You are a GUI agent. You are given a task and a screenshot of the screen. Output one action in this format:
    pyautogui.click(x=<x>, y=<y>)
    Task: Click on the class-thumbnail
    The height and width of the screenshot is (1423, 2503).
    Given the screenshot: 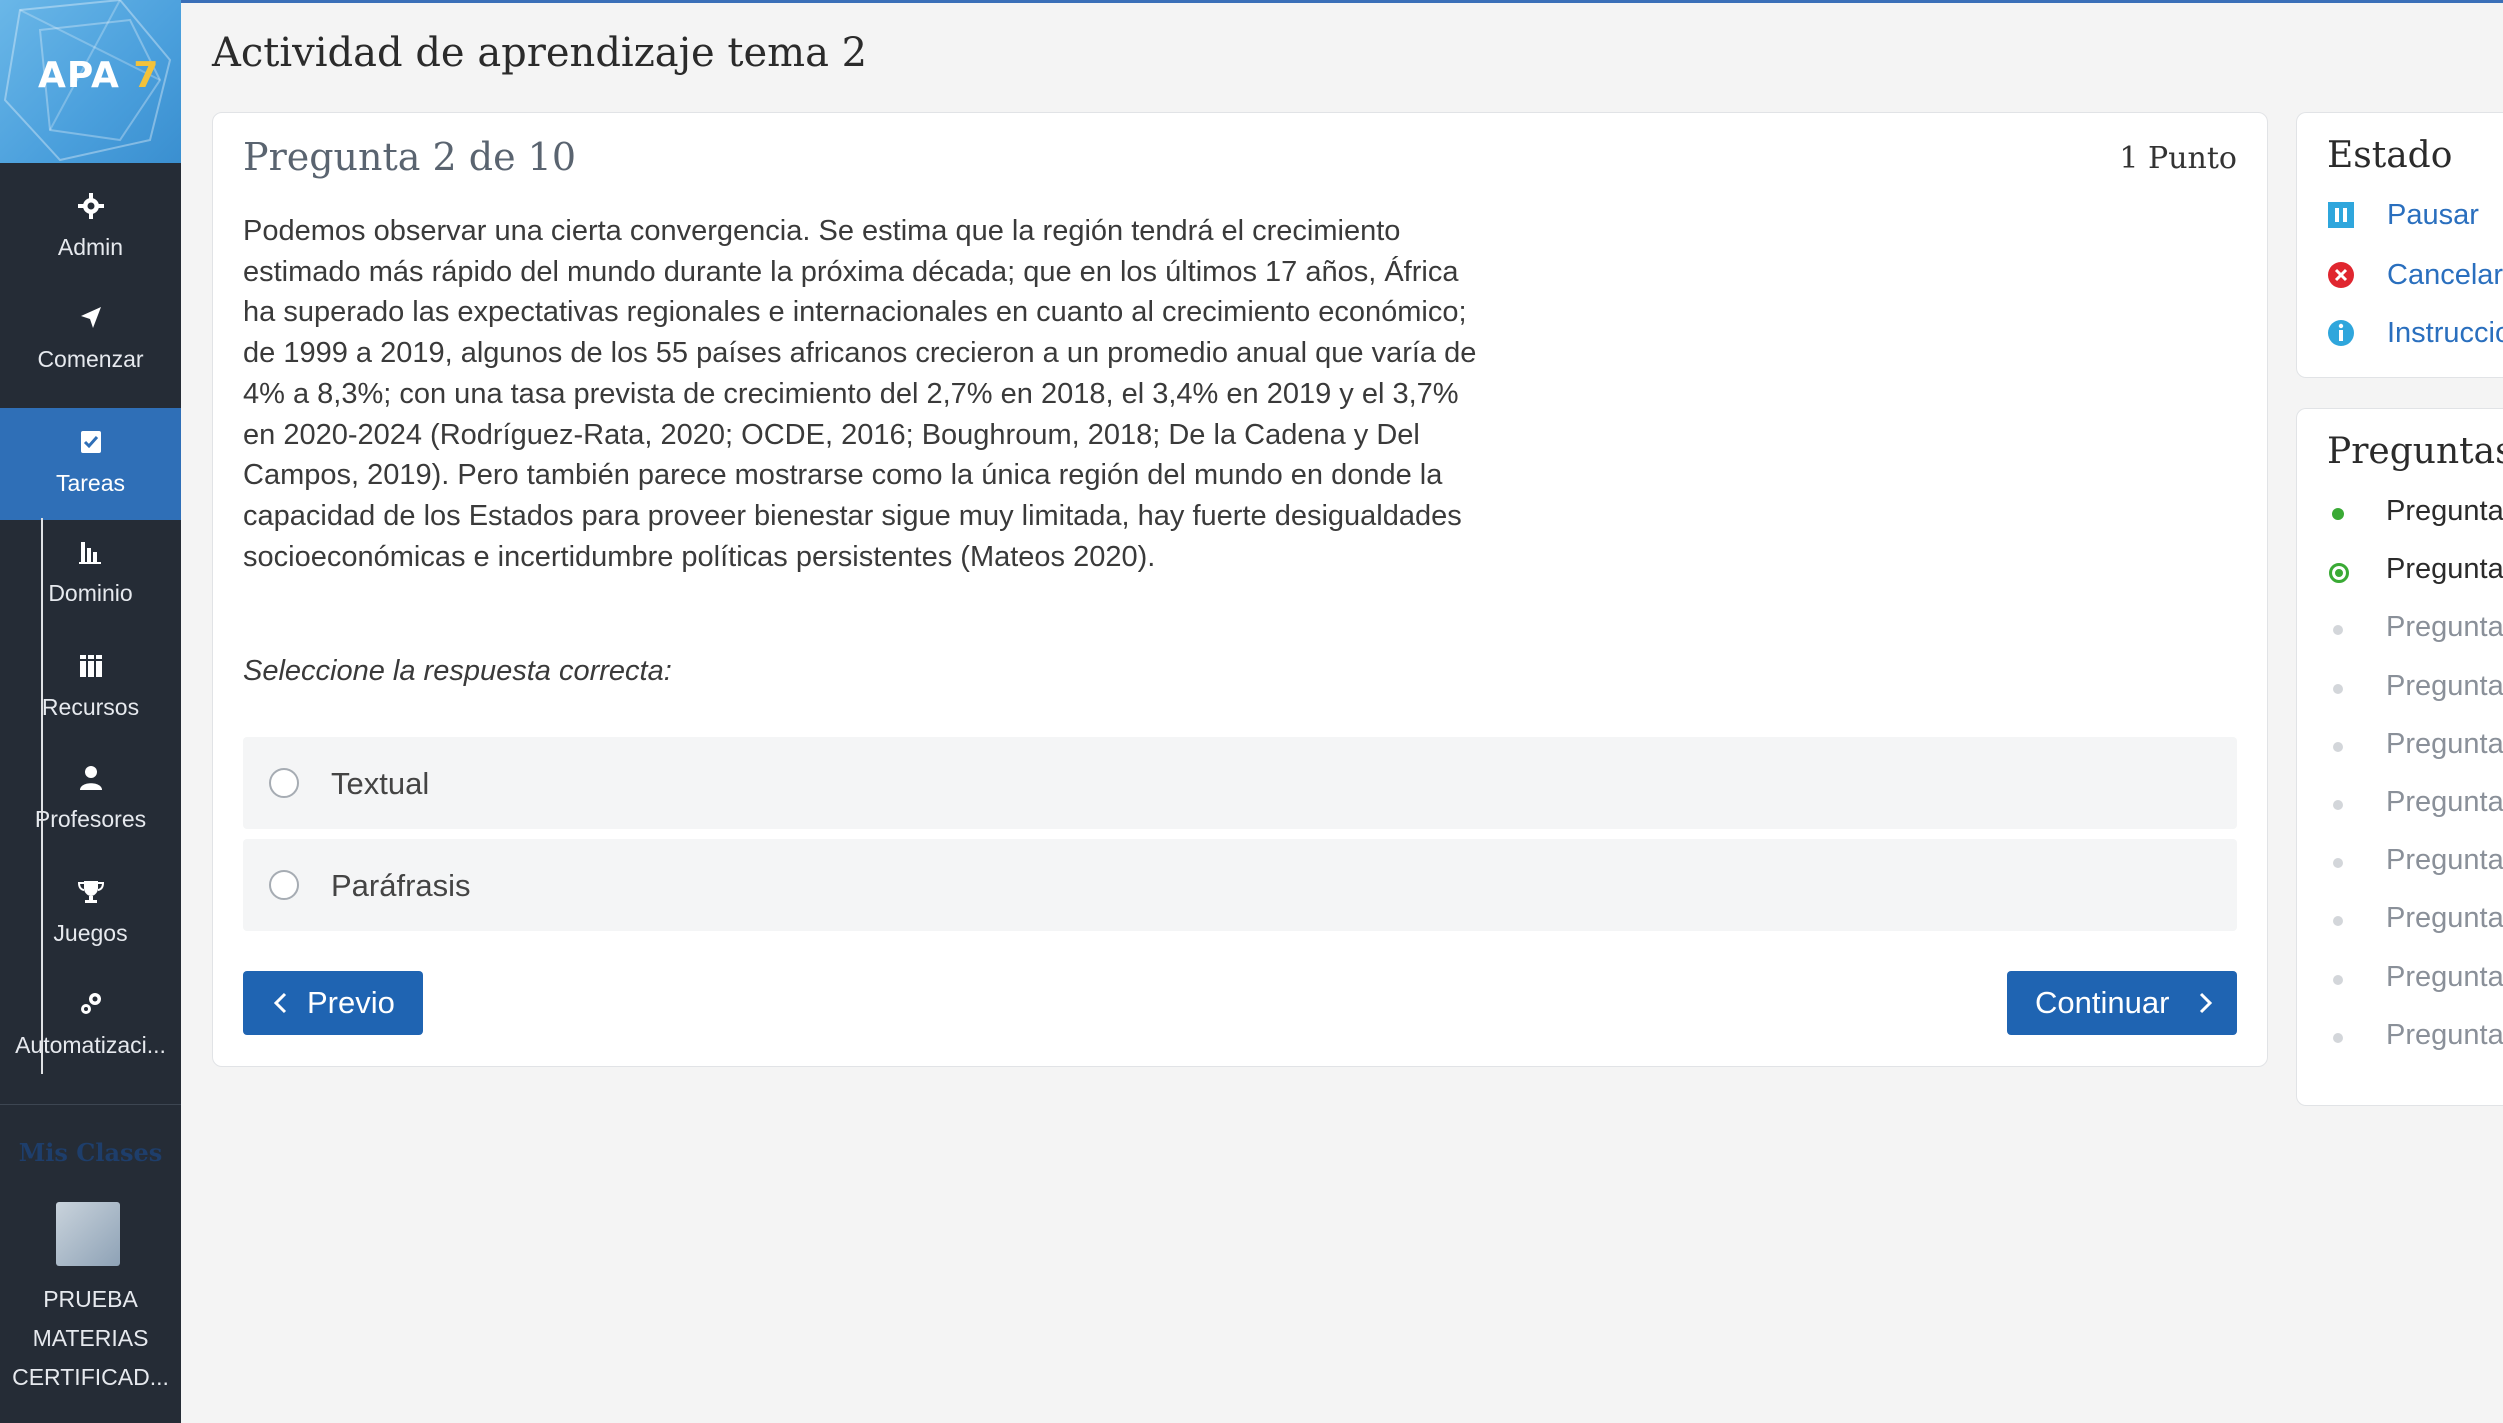 What is the action you would take?
    pyautogui.click(x=88, y=1234)
    